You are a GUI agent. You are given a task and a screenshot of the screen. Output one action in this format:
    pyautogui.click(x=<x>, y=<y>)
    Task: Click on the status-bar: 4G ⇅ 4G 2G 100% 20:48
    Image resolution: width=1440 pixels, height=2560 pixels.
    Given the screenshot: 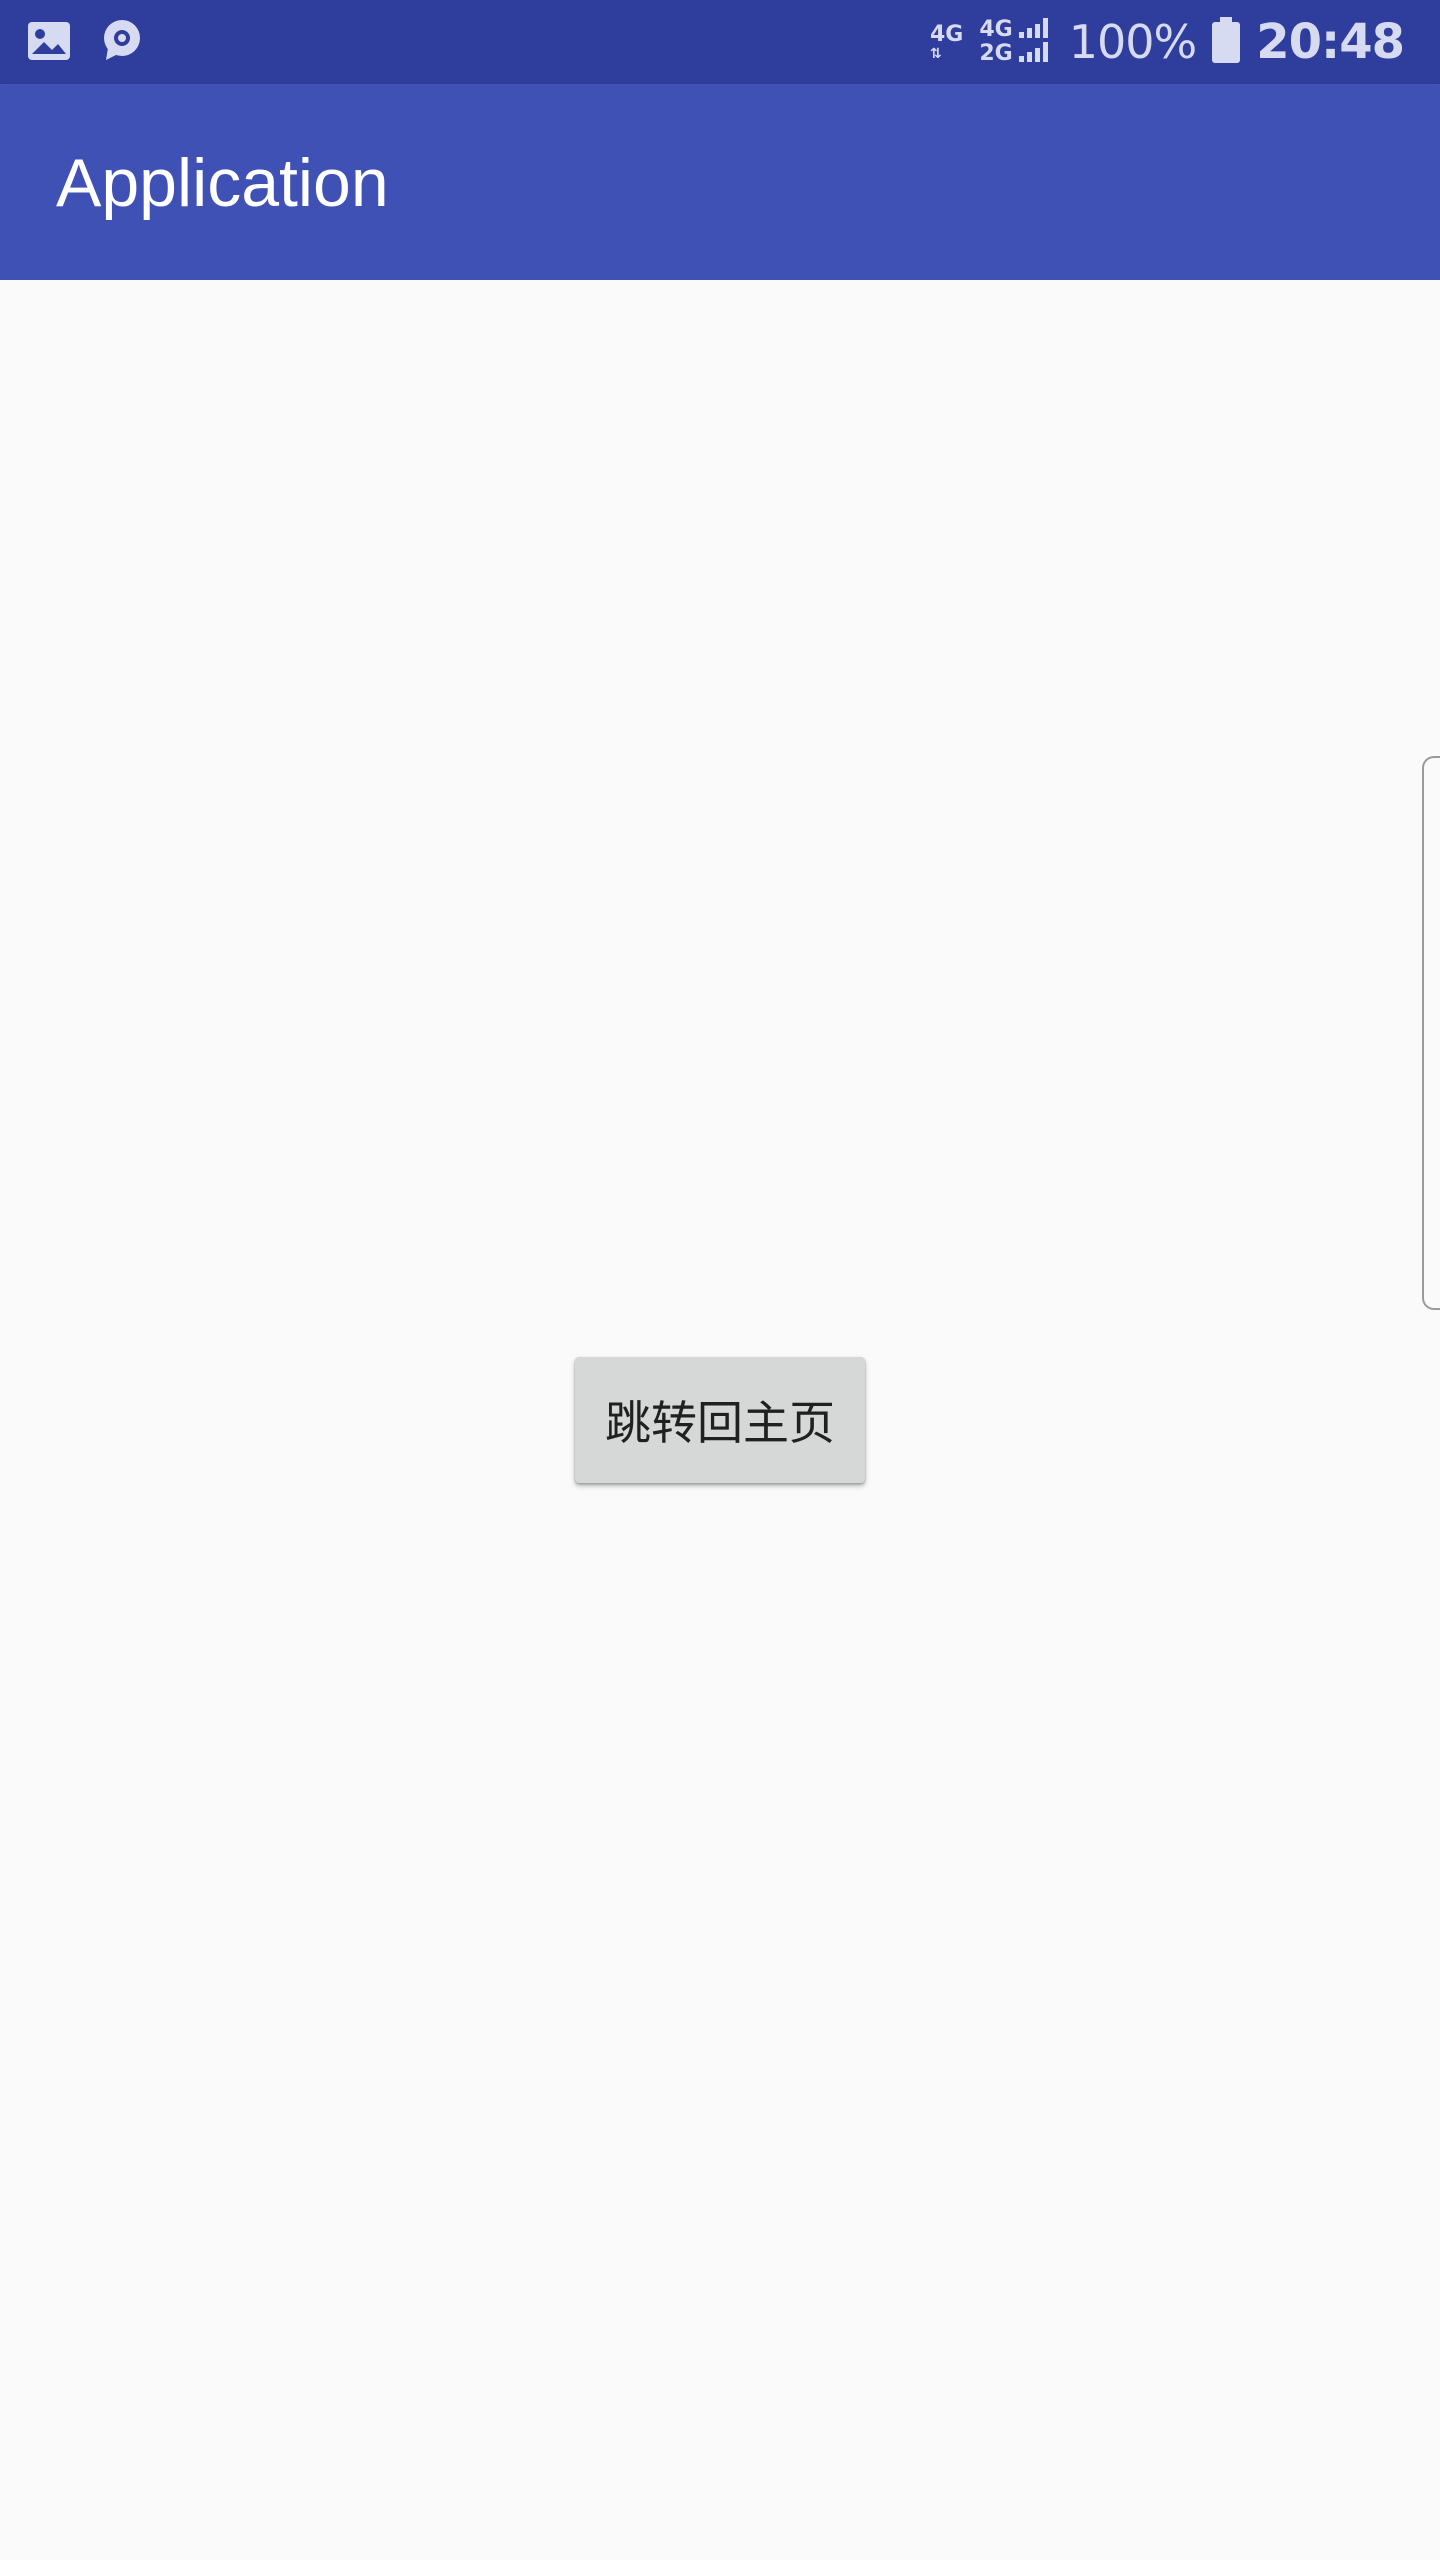 What is the action you would take?
    pyautogui.click(x=720, y=42)
    